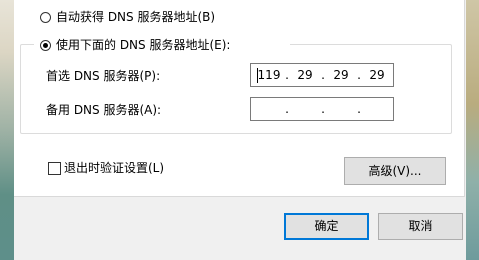 The image size is (479, 260). I want to click on alternate-dns-label: 备用 DNS 服务器(A):, so click(104, 110).